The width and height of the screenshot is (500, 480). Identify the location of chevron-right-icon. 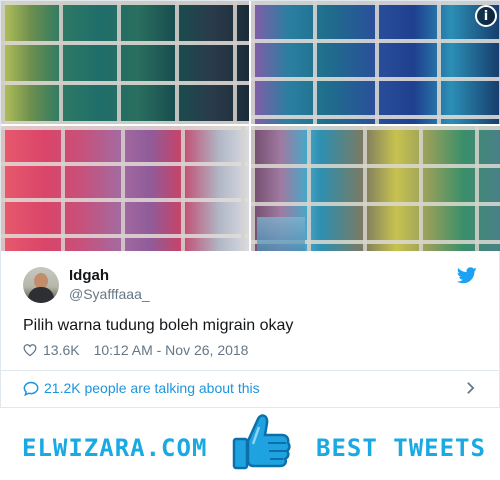
(470, 388).